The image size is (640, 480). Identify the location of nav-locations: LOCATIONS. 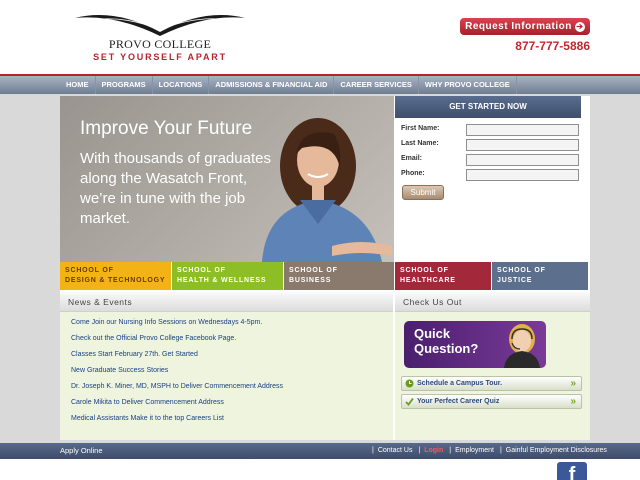
(181, 85).